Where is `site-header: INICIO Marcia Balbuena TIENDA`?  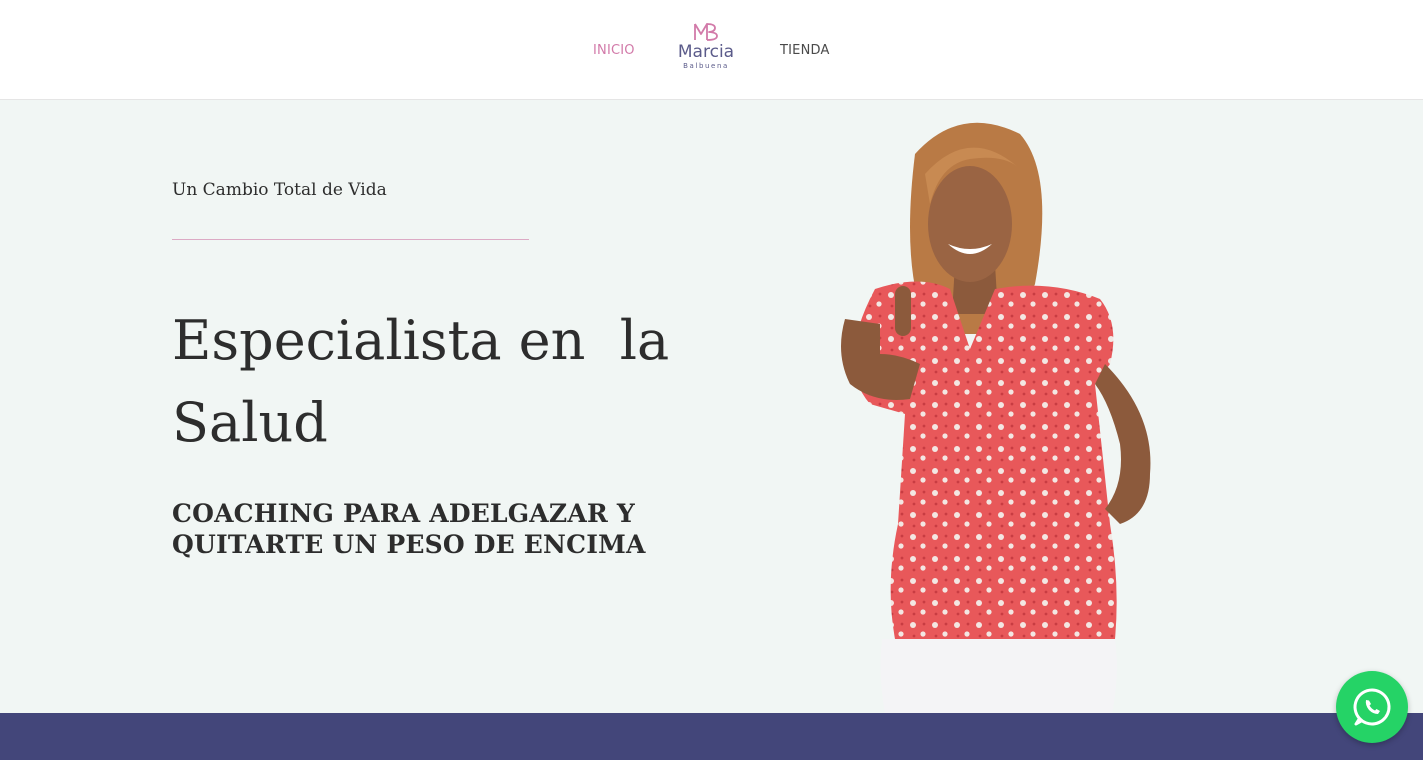 site-header: INICIO Marcia Balbuena TIENDA is located at coordinates (711, 50).